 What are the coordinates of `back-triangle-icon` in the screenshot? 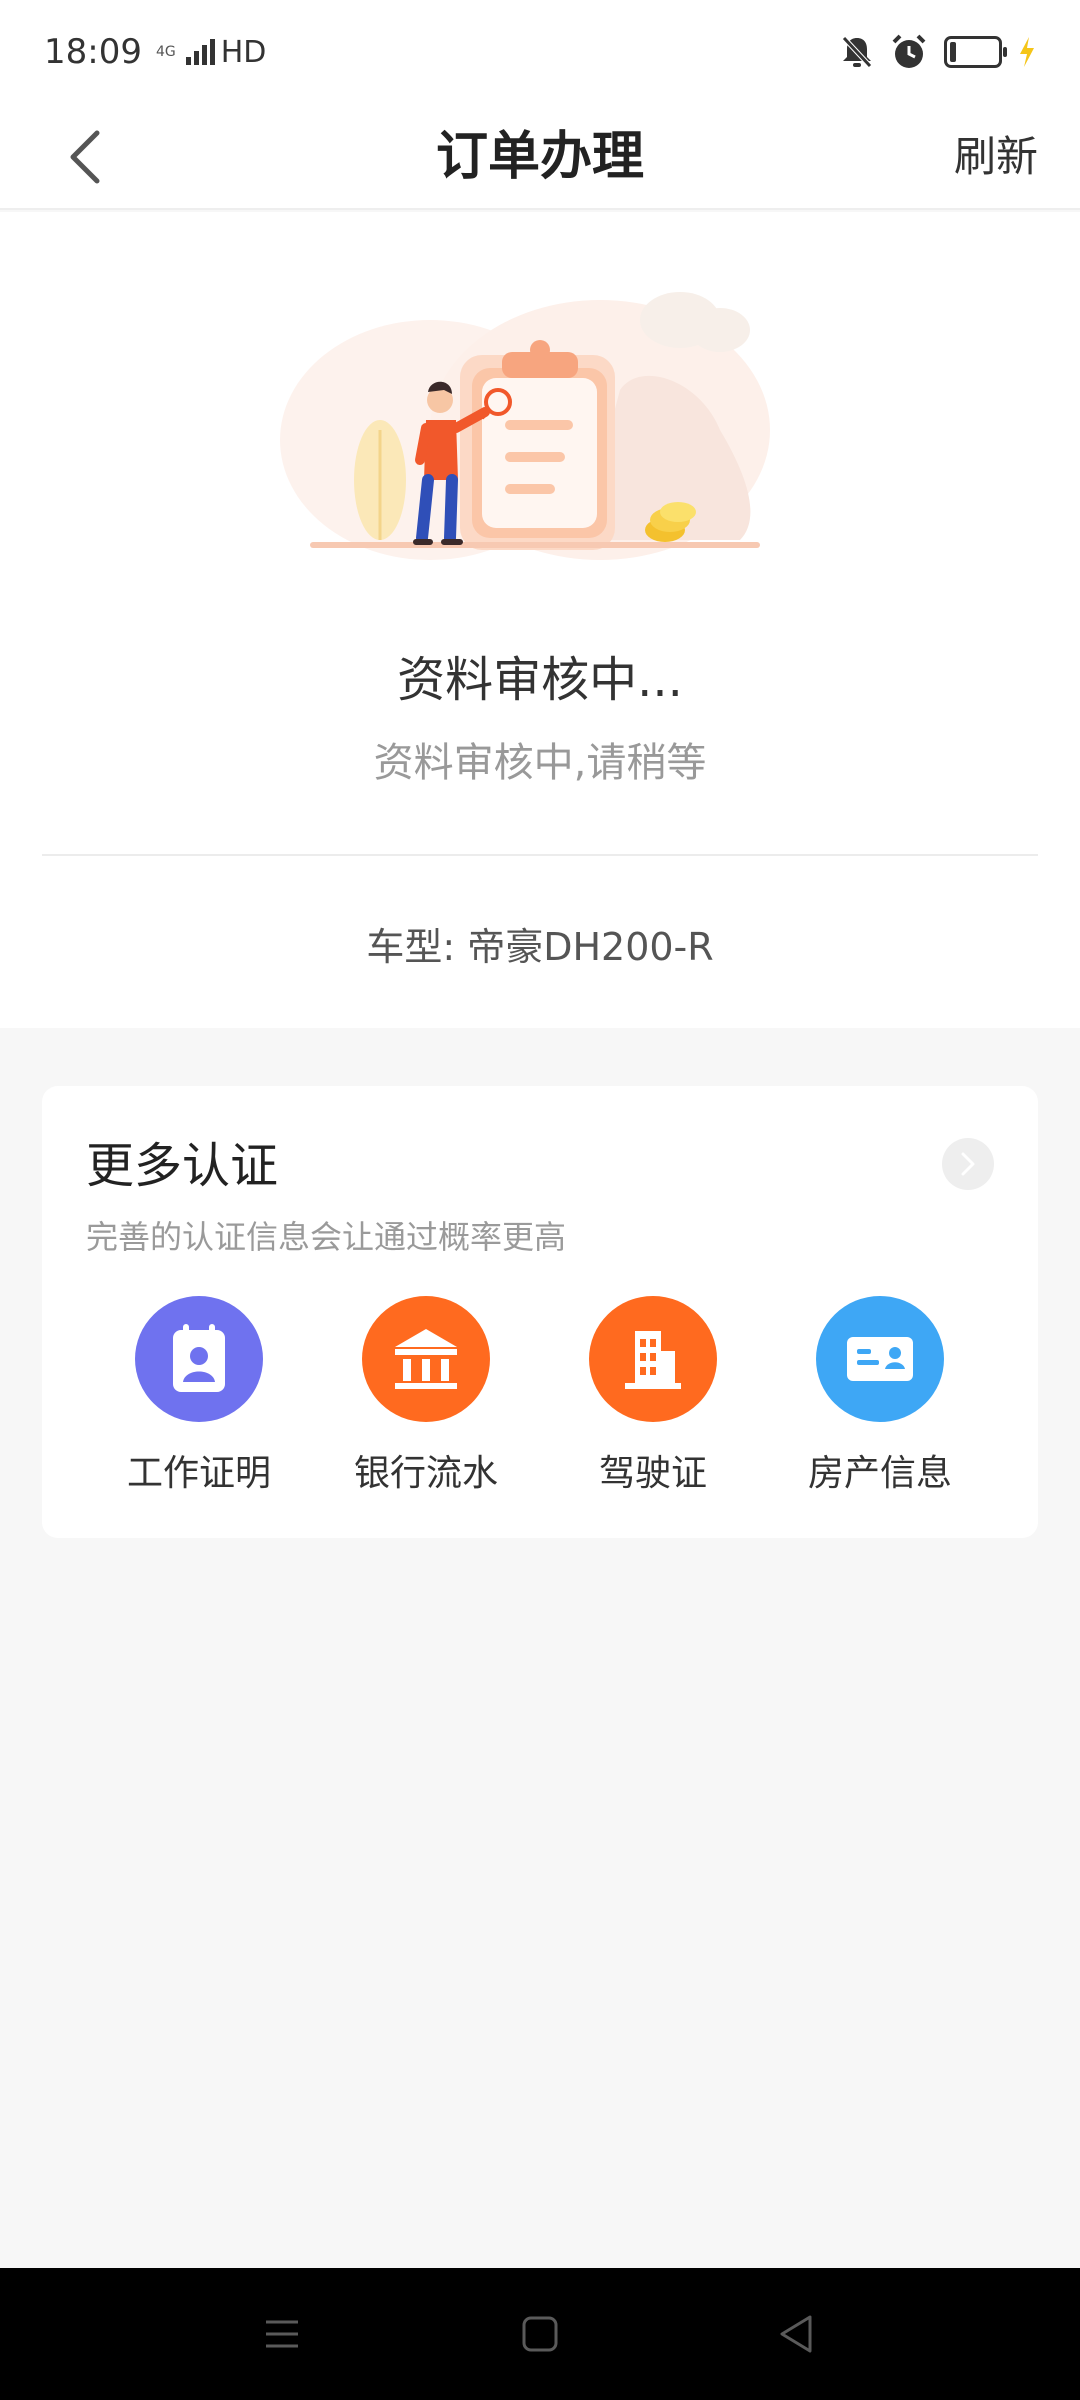 It's located at (796, 2334).